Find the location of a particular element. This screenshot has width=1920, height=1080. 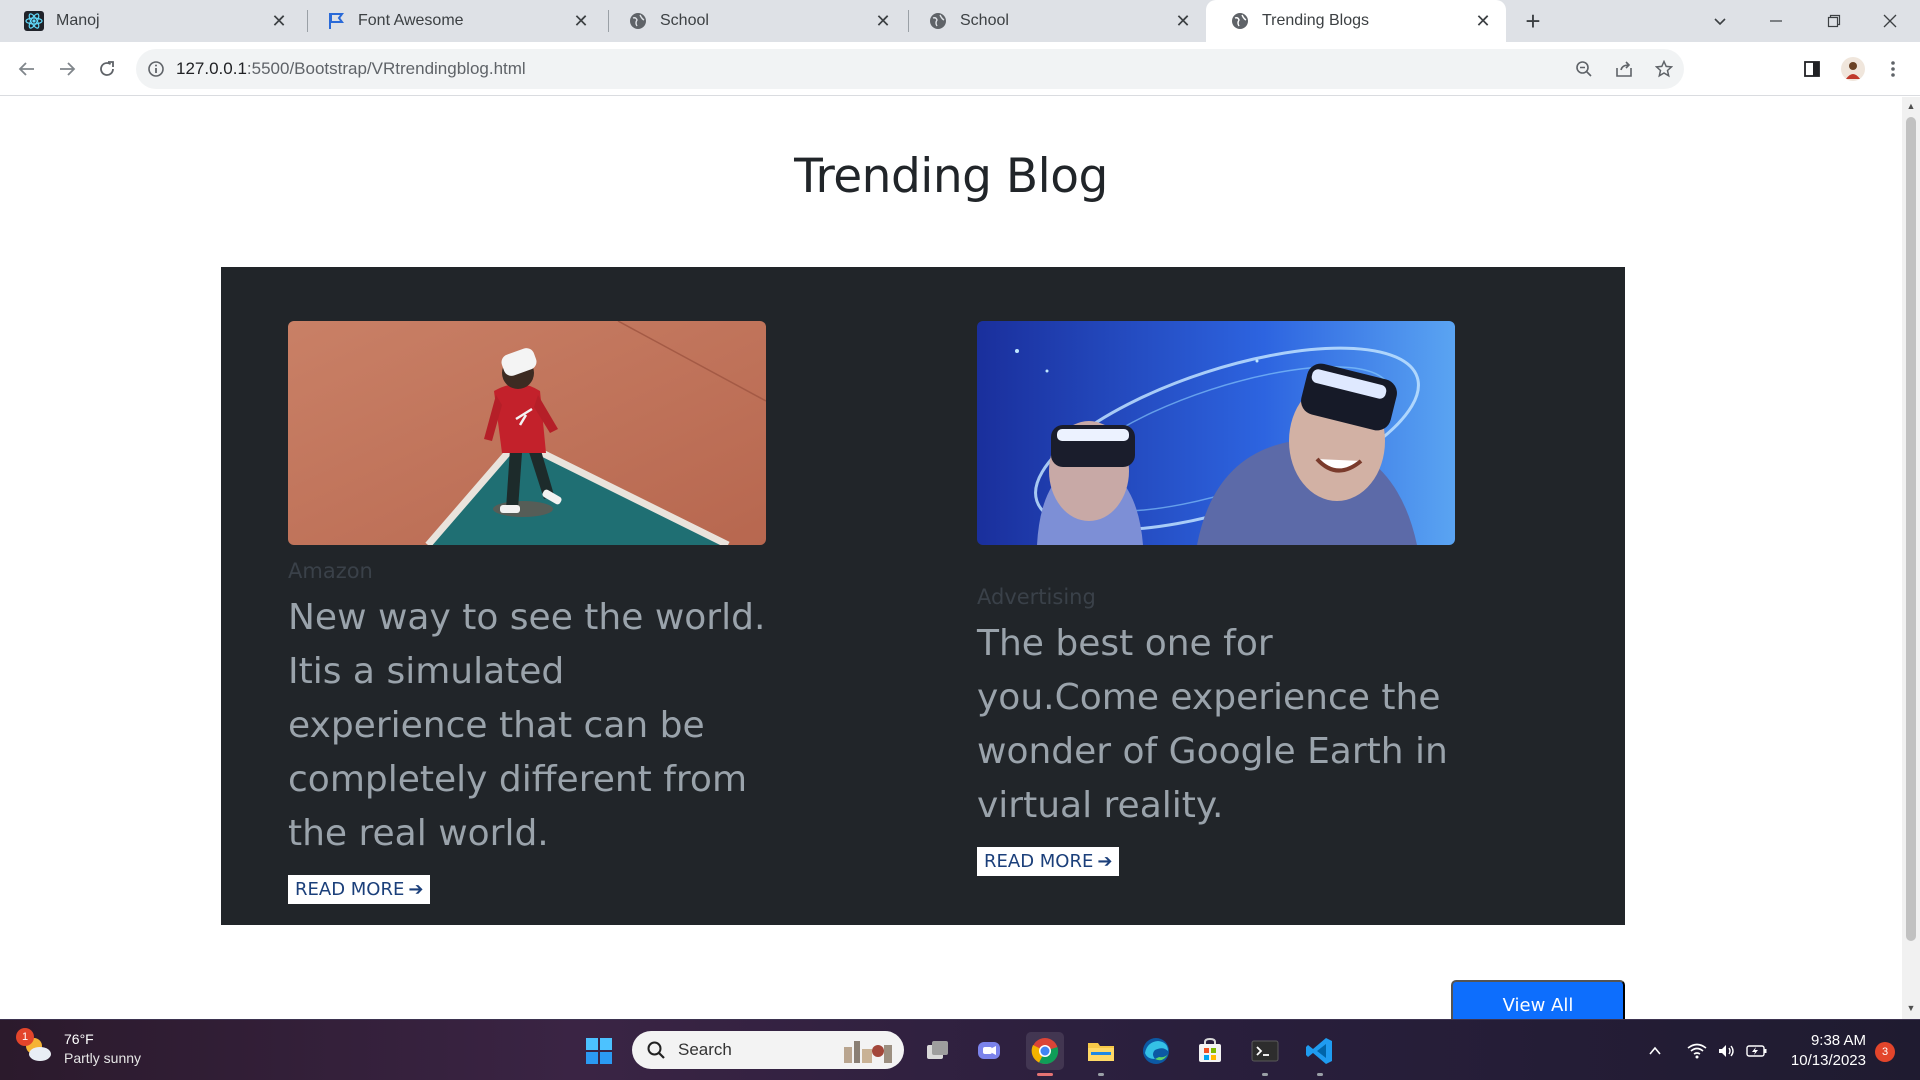

vscode-taskbar-button is located at coordinates (1320, 1054).